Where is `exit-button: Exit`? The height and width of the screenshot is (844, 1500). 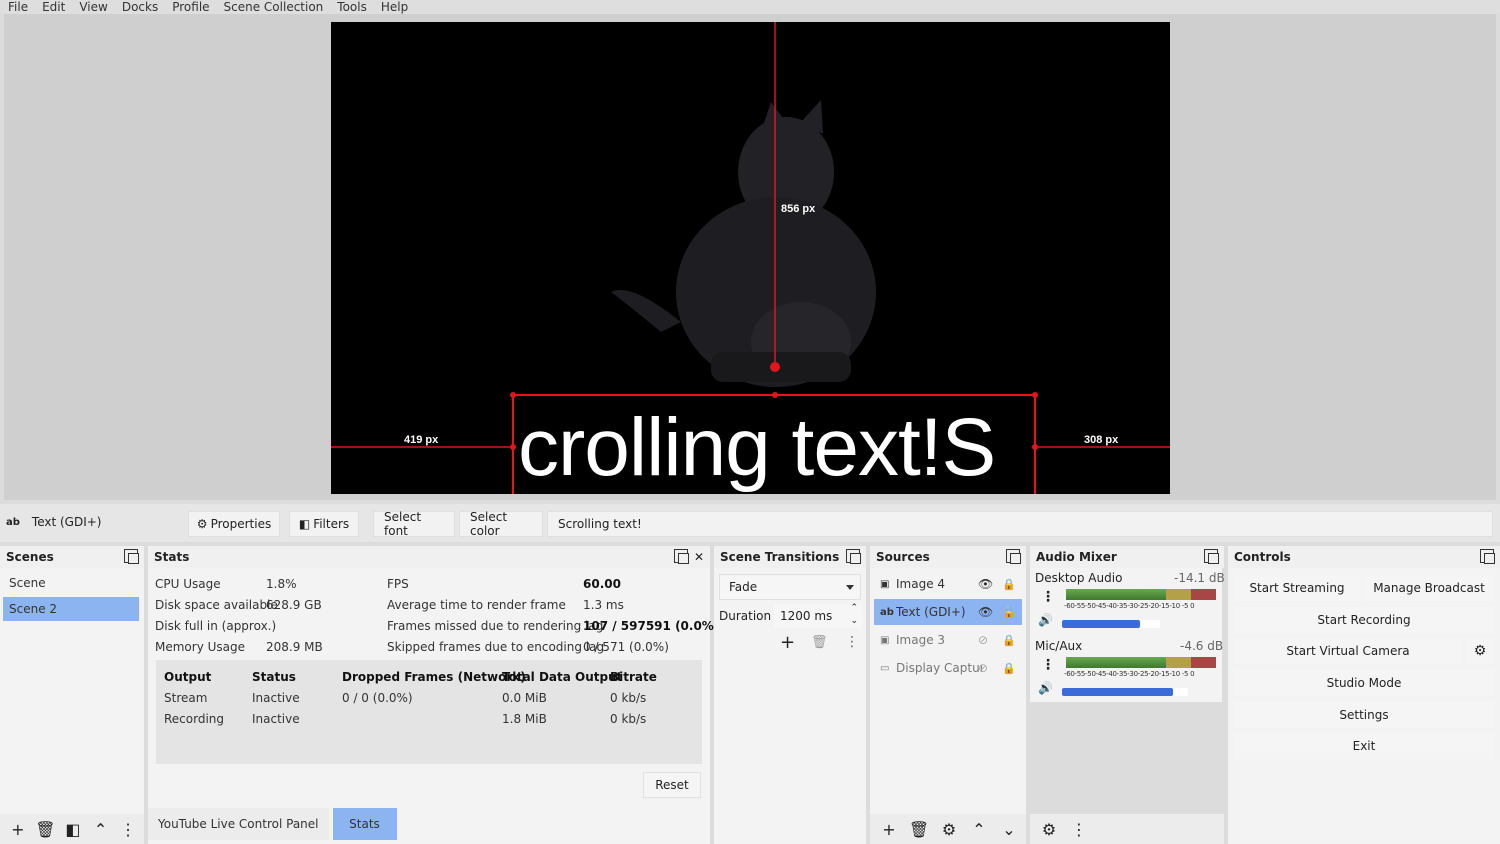
exit-button: Exit is located at coordinates (1364, 746).